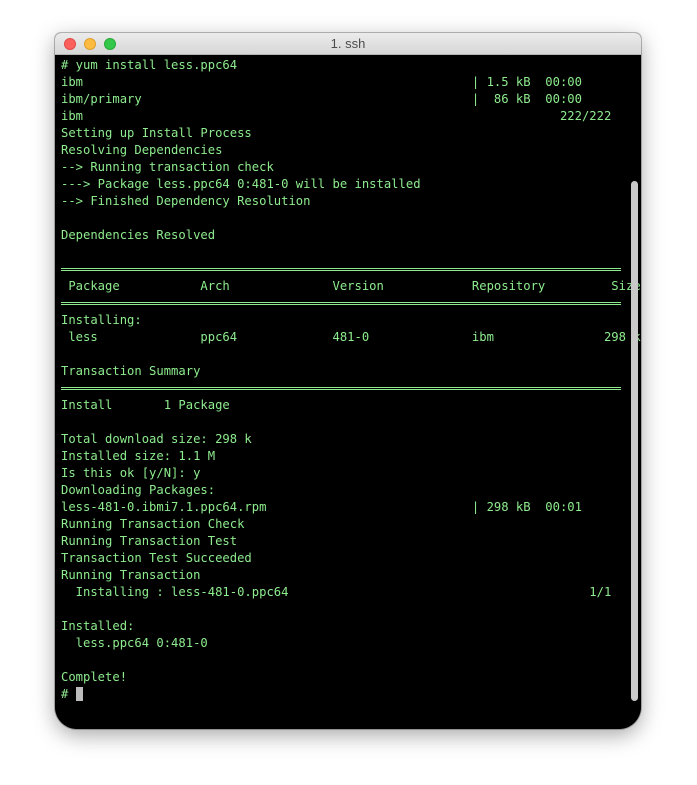  I want to click on terminal-line: ibm | 1.5 kB 00:00, so click(321, 82).